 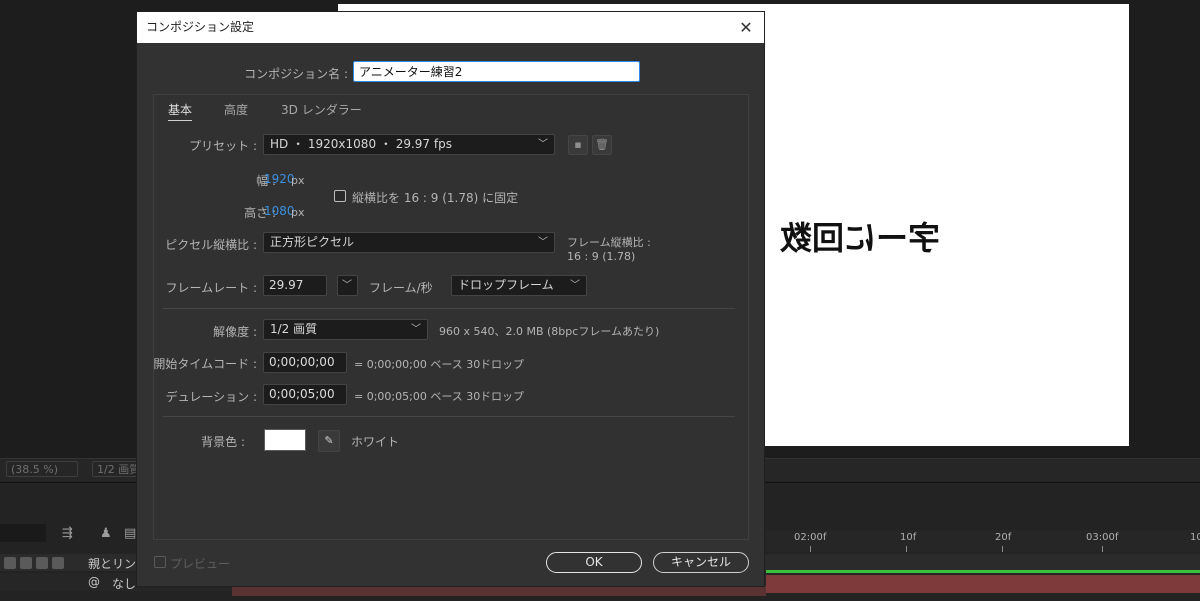 What do you see at coordinates (329, 441) in the screenshot?
I see `eyedropper-icon: ✎` at bounding box center [329, 441].